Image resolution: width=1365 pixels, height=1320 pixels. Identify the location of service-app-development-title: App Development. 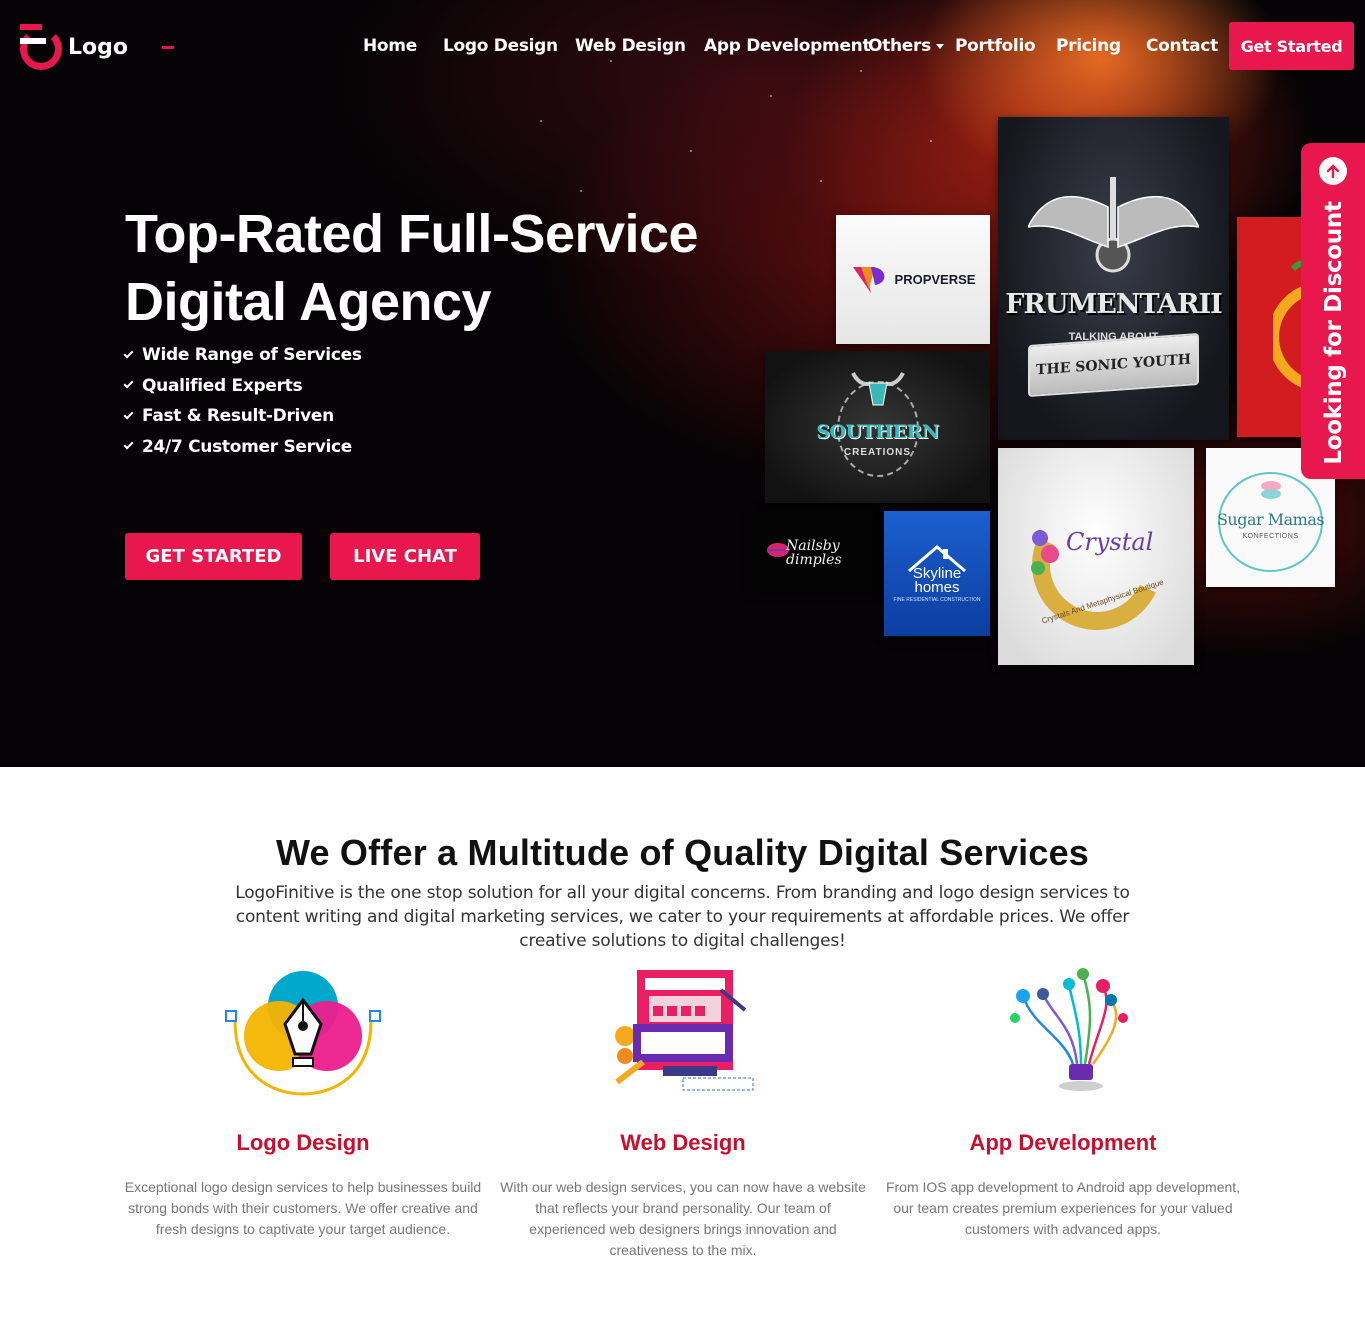
(1063, 1143).